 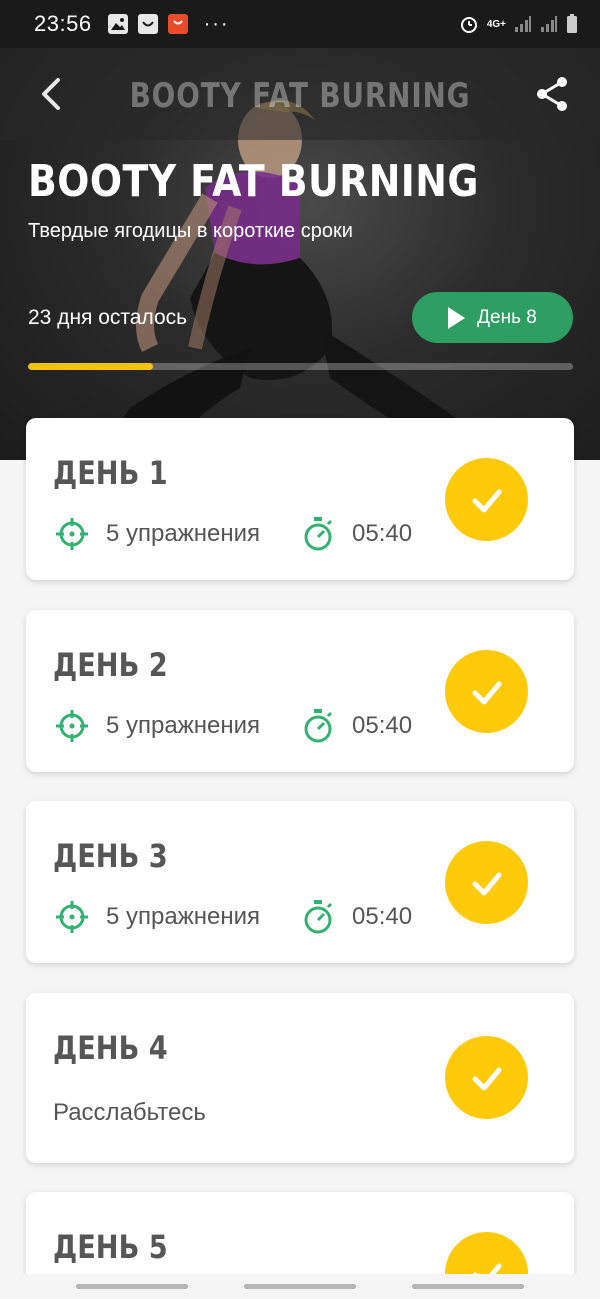 I want to click on header-title: BOOTY FAT BURNING, so click(x=300, y=96).